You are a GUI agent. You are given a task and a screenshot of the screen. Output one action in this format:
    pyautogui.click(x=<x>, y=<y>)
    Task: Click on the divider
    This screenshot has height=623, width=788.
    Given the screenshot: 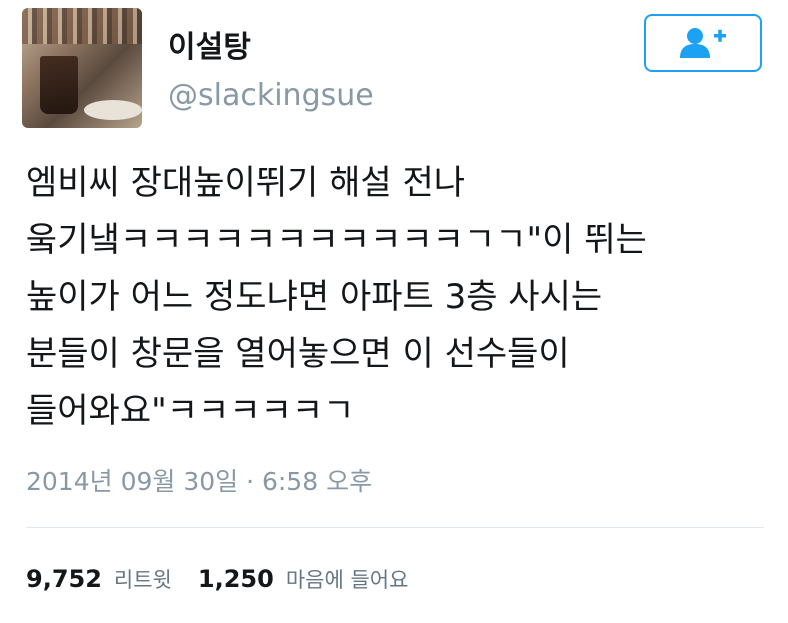 What is the action you would take?
    pyautogui.click(x=395, y=527)
    